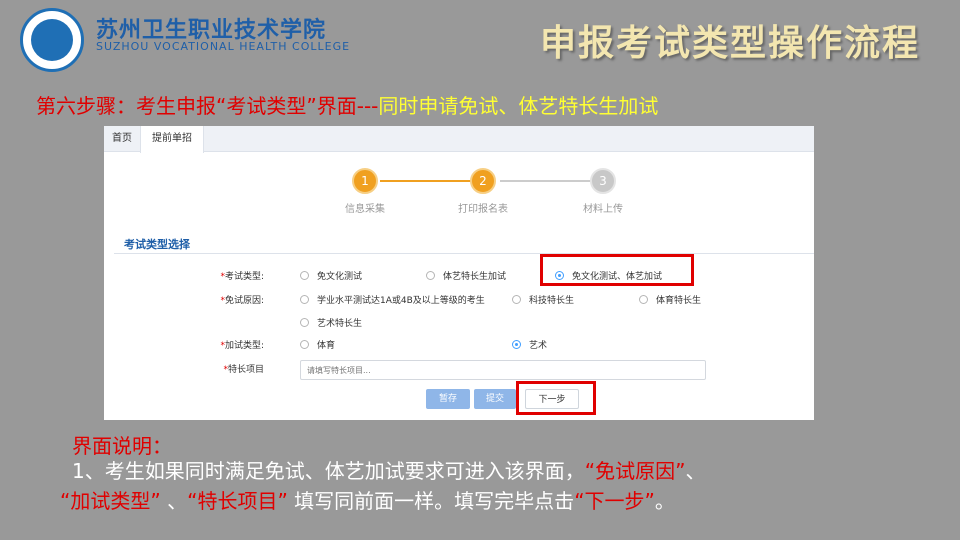  What do you see at coordinates (464, 243) in the screenshot?
I see `section-header: 考试类型选择` at bounding box center [464, 243].